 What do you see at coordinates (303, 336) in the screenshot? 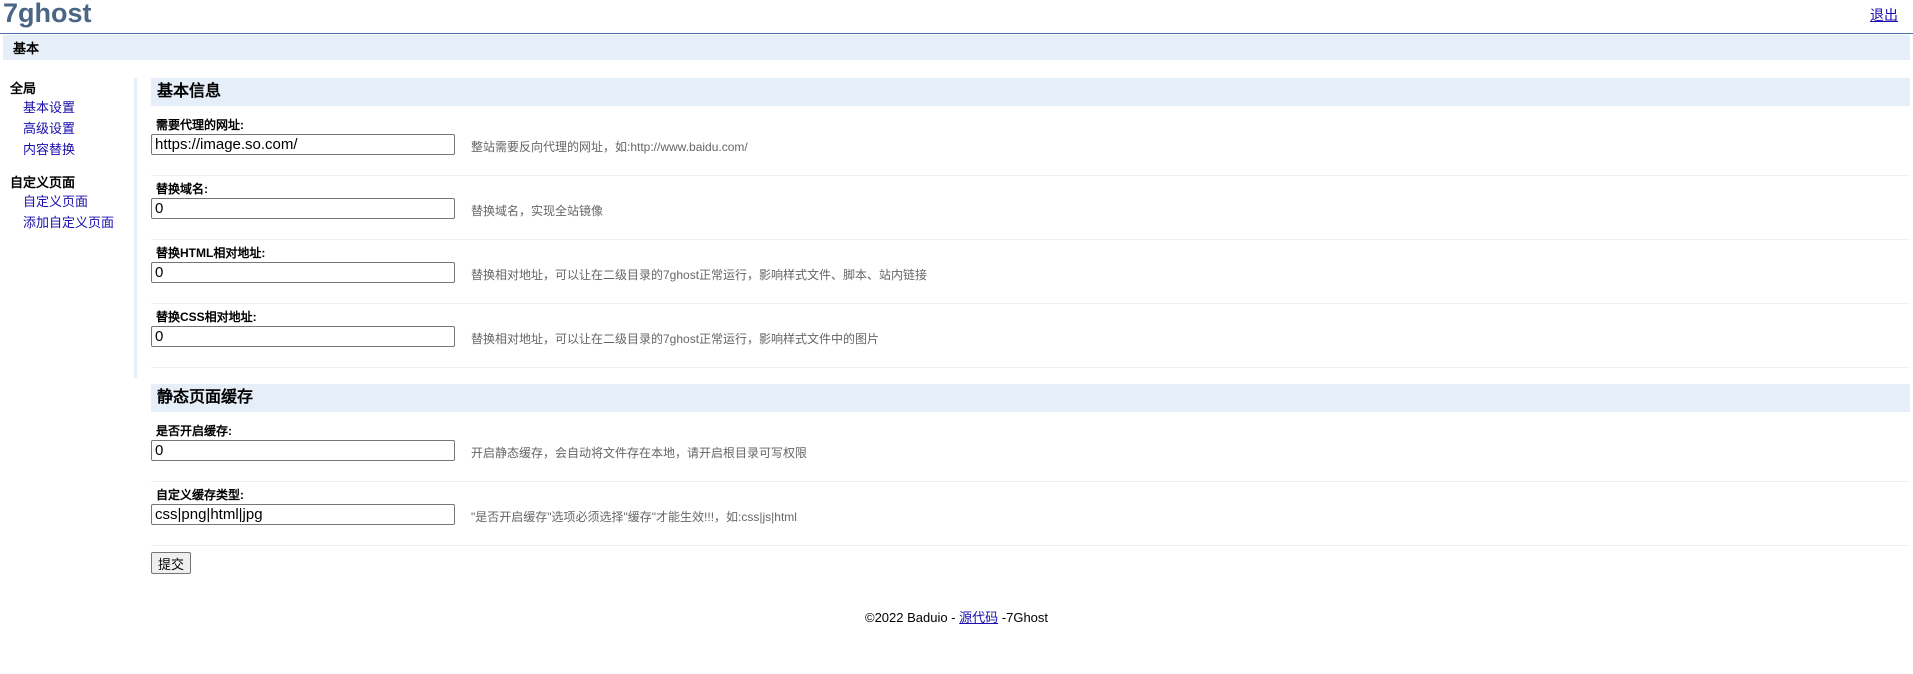
I see `replace-css-relative-input` at bounding box center [303, 336].